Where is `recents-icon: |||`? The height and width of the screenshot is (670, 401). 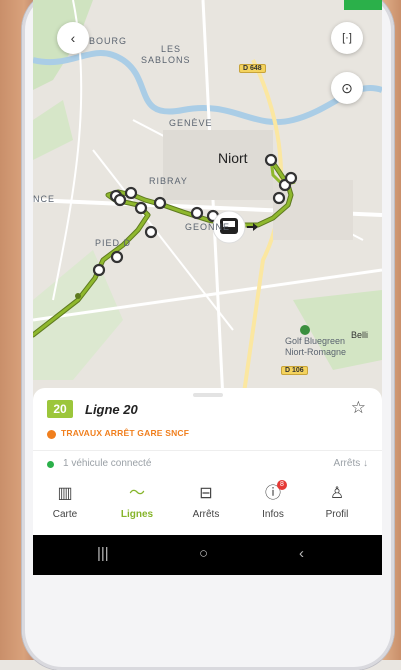 recents-icon: ||| is located at coordinates (103, 553).